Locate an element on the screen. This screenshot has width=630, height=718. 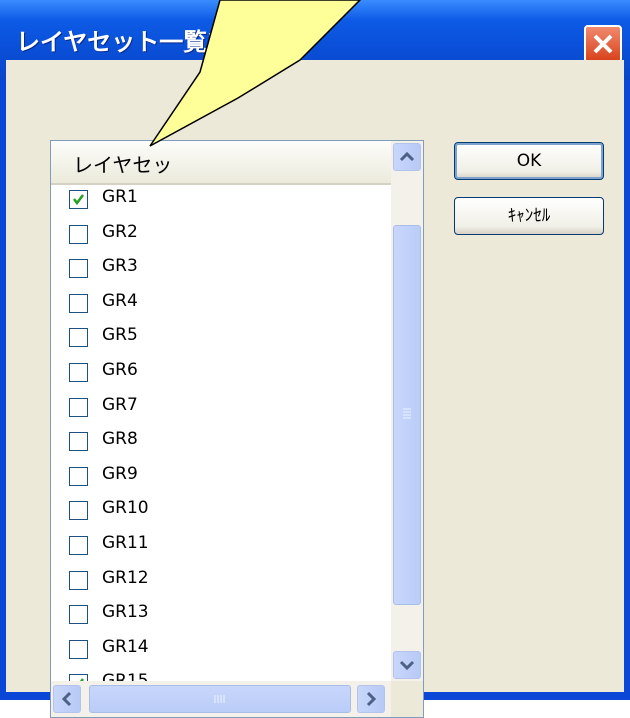
scroll-down-button is located at coordinates (407, 665).